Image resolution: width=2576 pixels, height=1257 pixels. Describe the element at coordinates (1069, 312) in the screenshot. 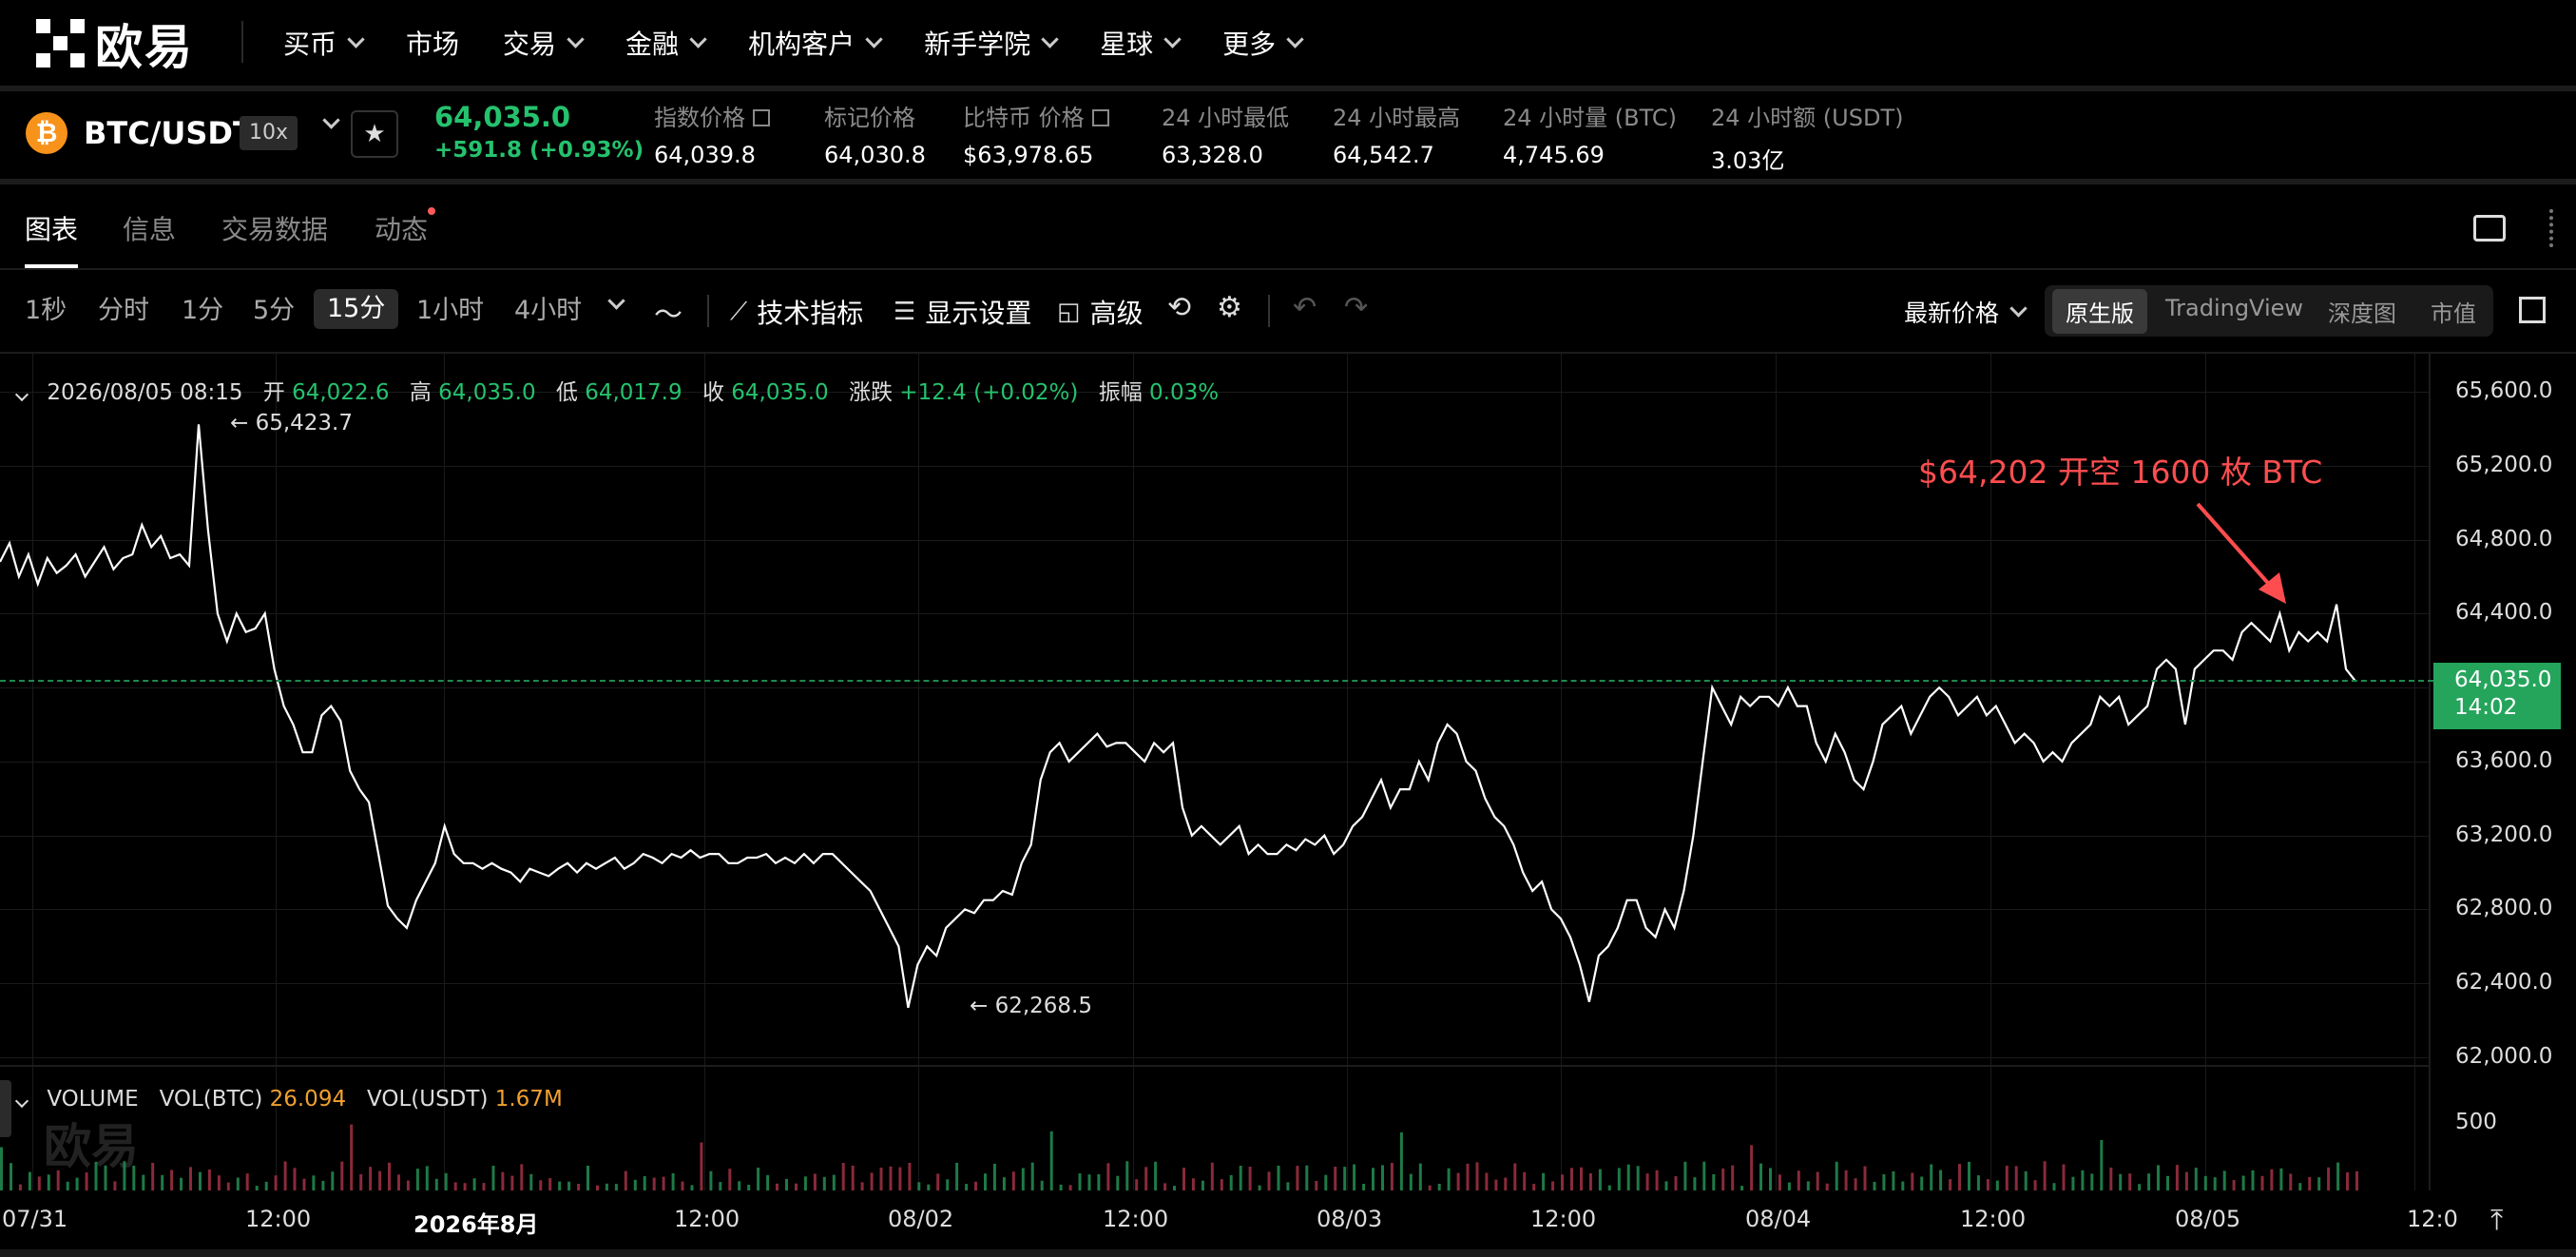

I see `advanced-chart-icon: ◱` at that location.